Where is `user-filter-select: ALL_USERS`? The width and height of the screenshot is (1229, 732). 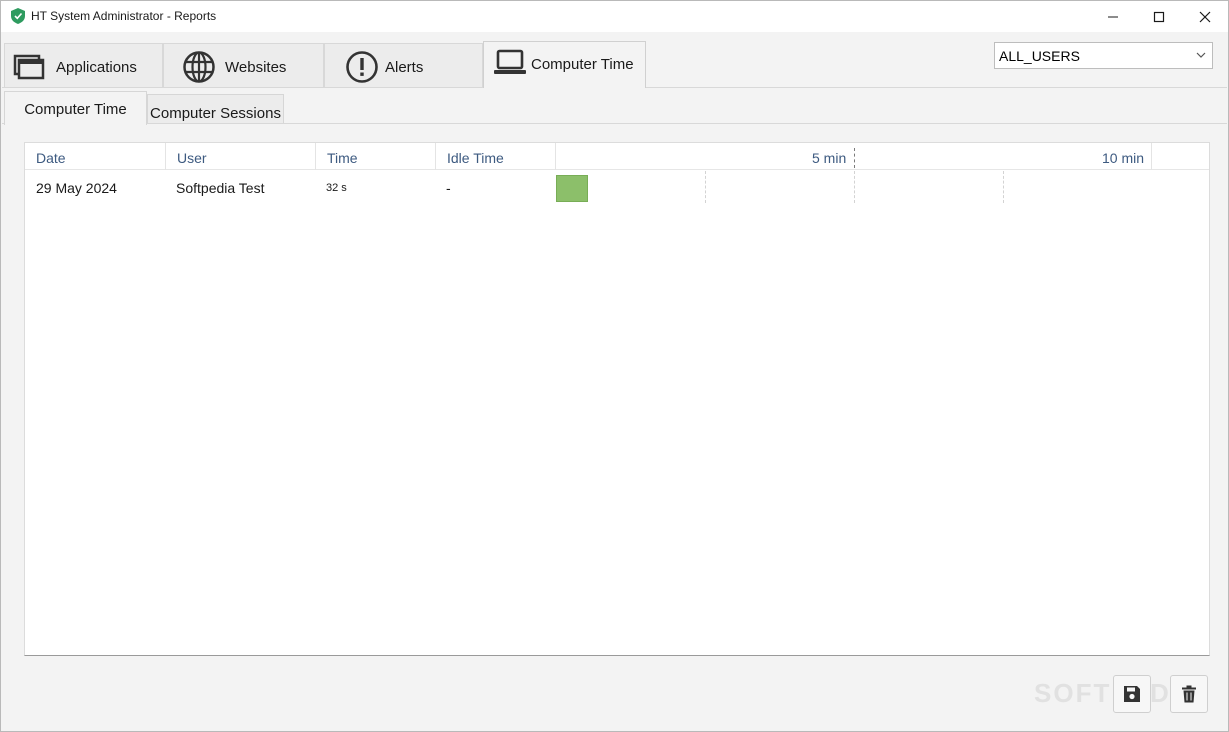
user-filter-select: ALL_USERS is located at coordinates (1103, 55).